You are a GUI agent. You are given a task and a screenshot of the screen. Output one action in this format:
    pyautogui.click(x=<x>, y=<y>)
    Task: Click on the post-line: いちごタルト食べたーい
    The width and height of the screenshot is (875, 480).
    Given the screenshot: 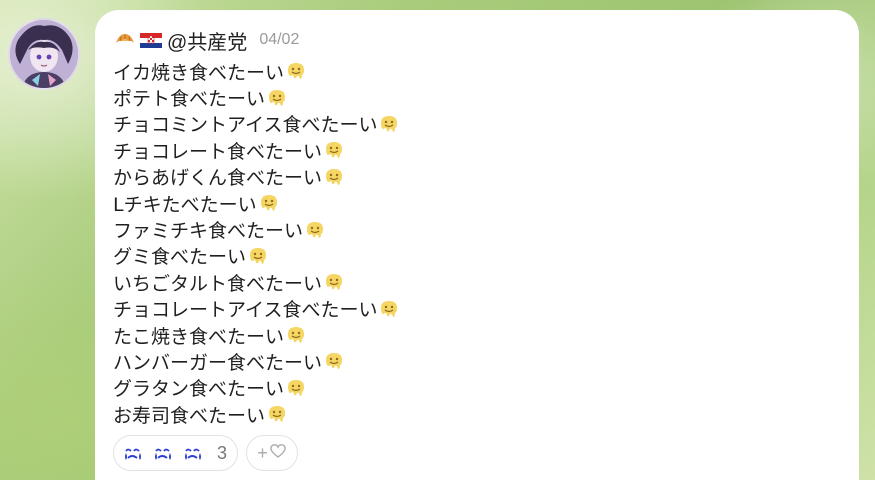 What is the action you would take?
    pyautogui.click(x=486, y=282)
    